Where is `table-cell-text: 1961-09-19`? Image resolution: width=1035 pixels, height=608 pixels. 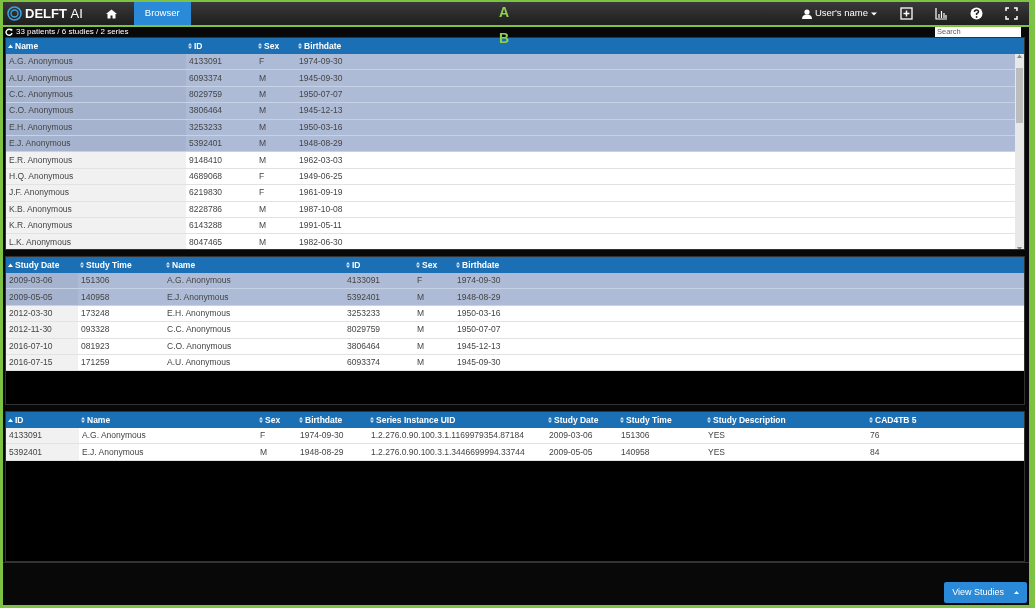
table-cell-text: 1961-09-19 is located at coordinates (321, 193).